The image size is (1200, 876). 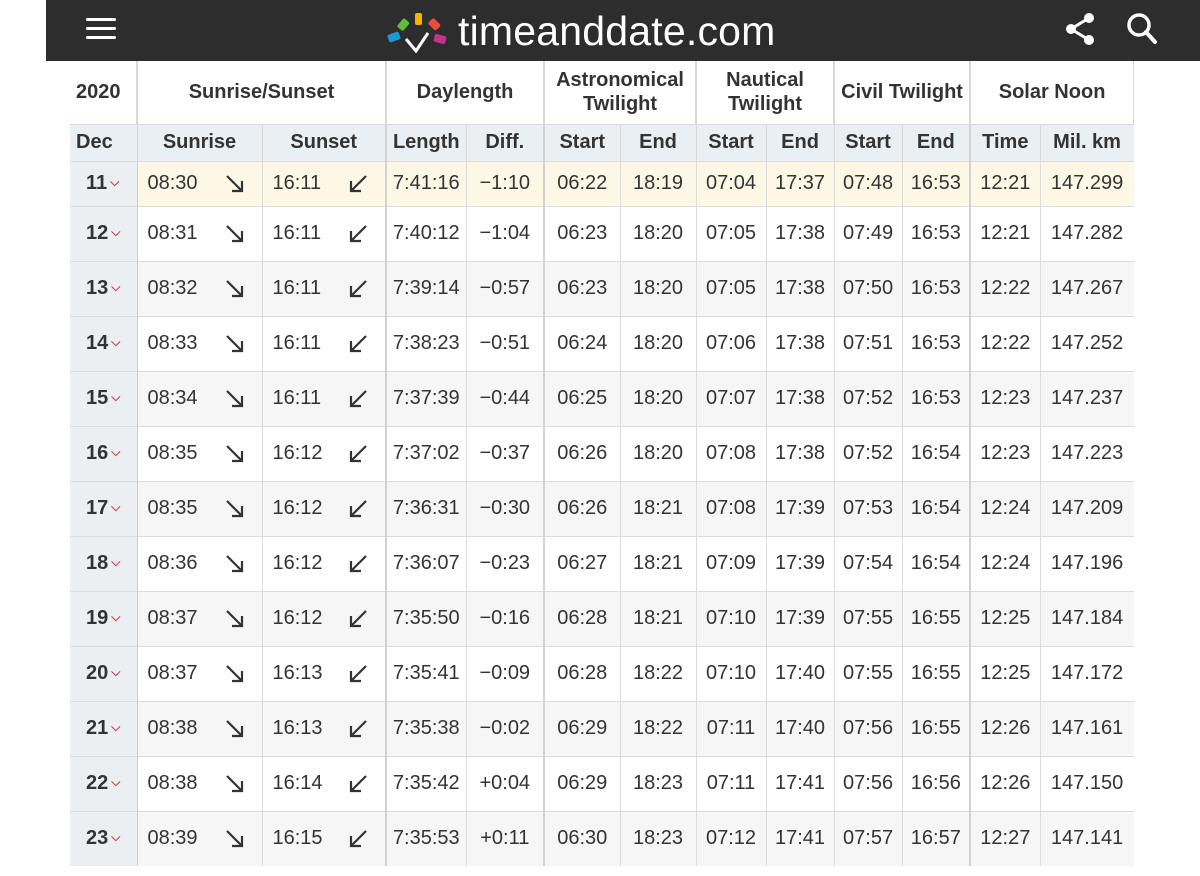 I want to click on length-column-header: Length, so click(x=426, y=142).